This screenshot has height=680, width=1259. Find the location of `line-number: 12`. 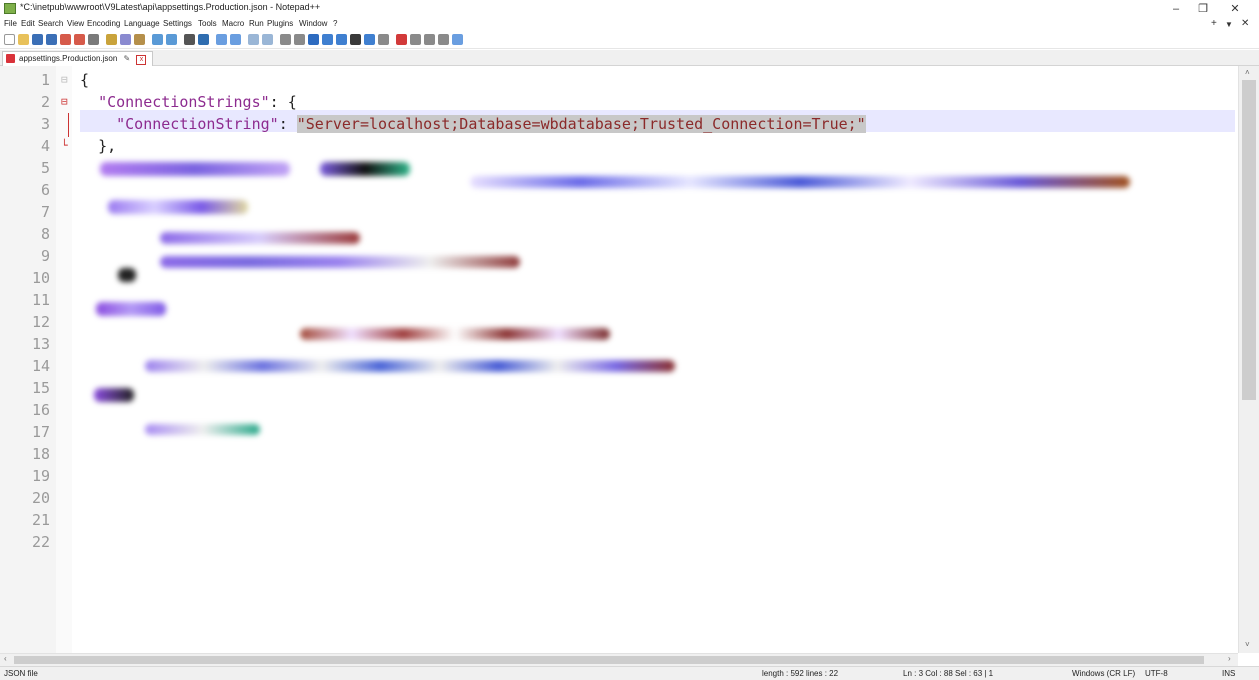

line-number: 12 is located at coordinates (40, 322).